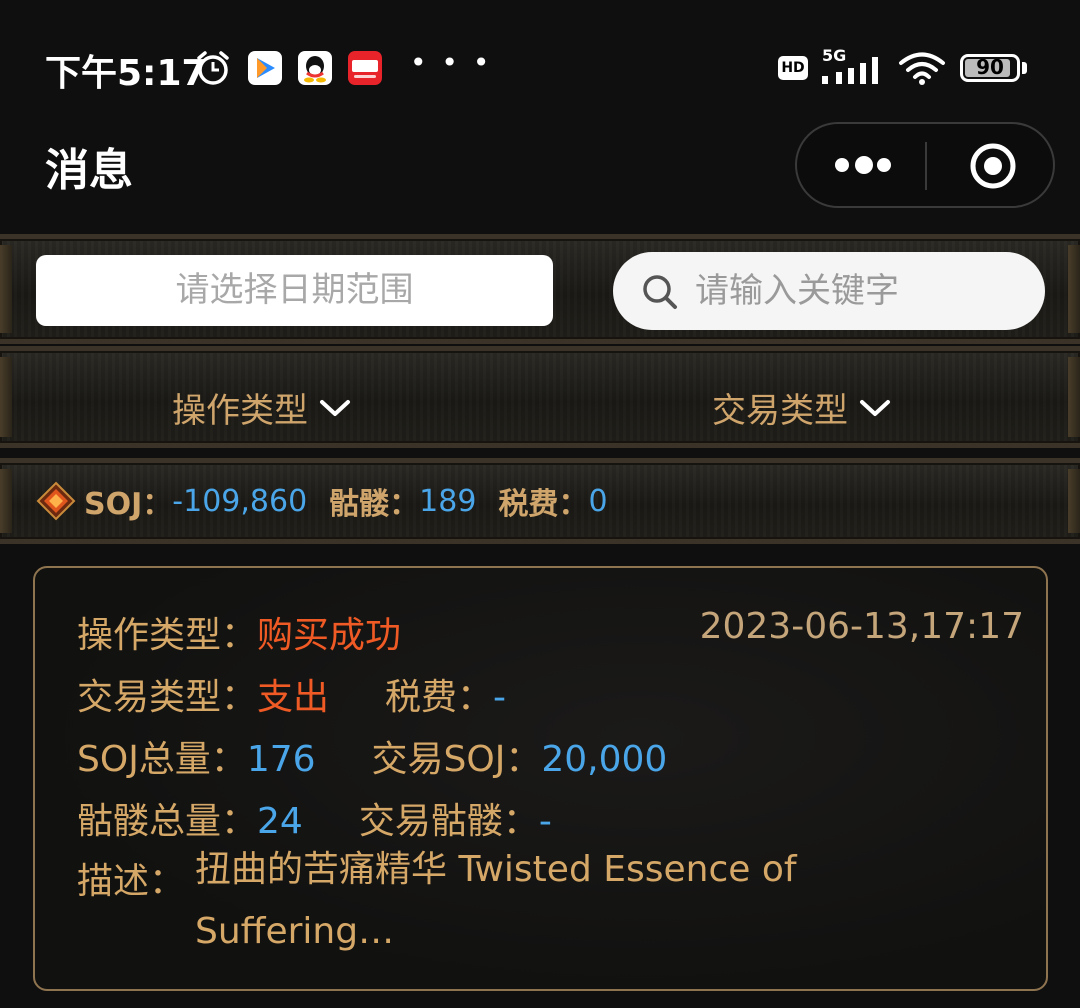  Describe the element at coordinates (294, 290) in the screenshot. I see `date-range-picker: 请选择日期范围` at that location.